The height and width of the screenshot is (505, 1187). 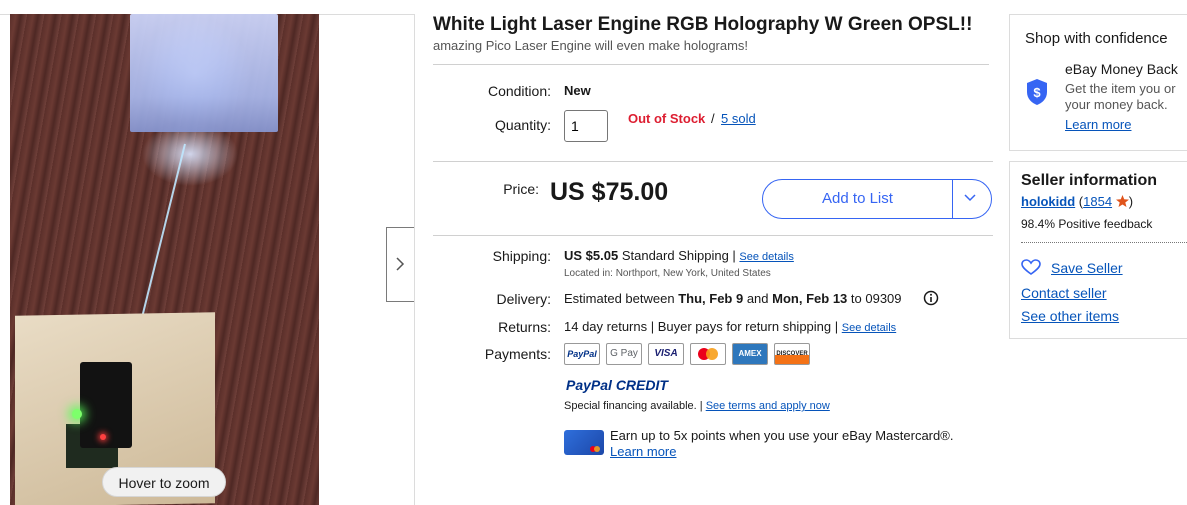 I want to click on heart-icon, so click(x=1031, y=267).